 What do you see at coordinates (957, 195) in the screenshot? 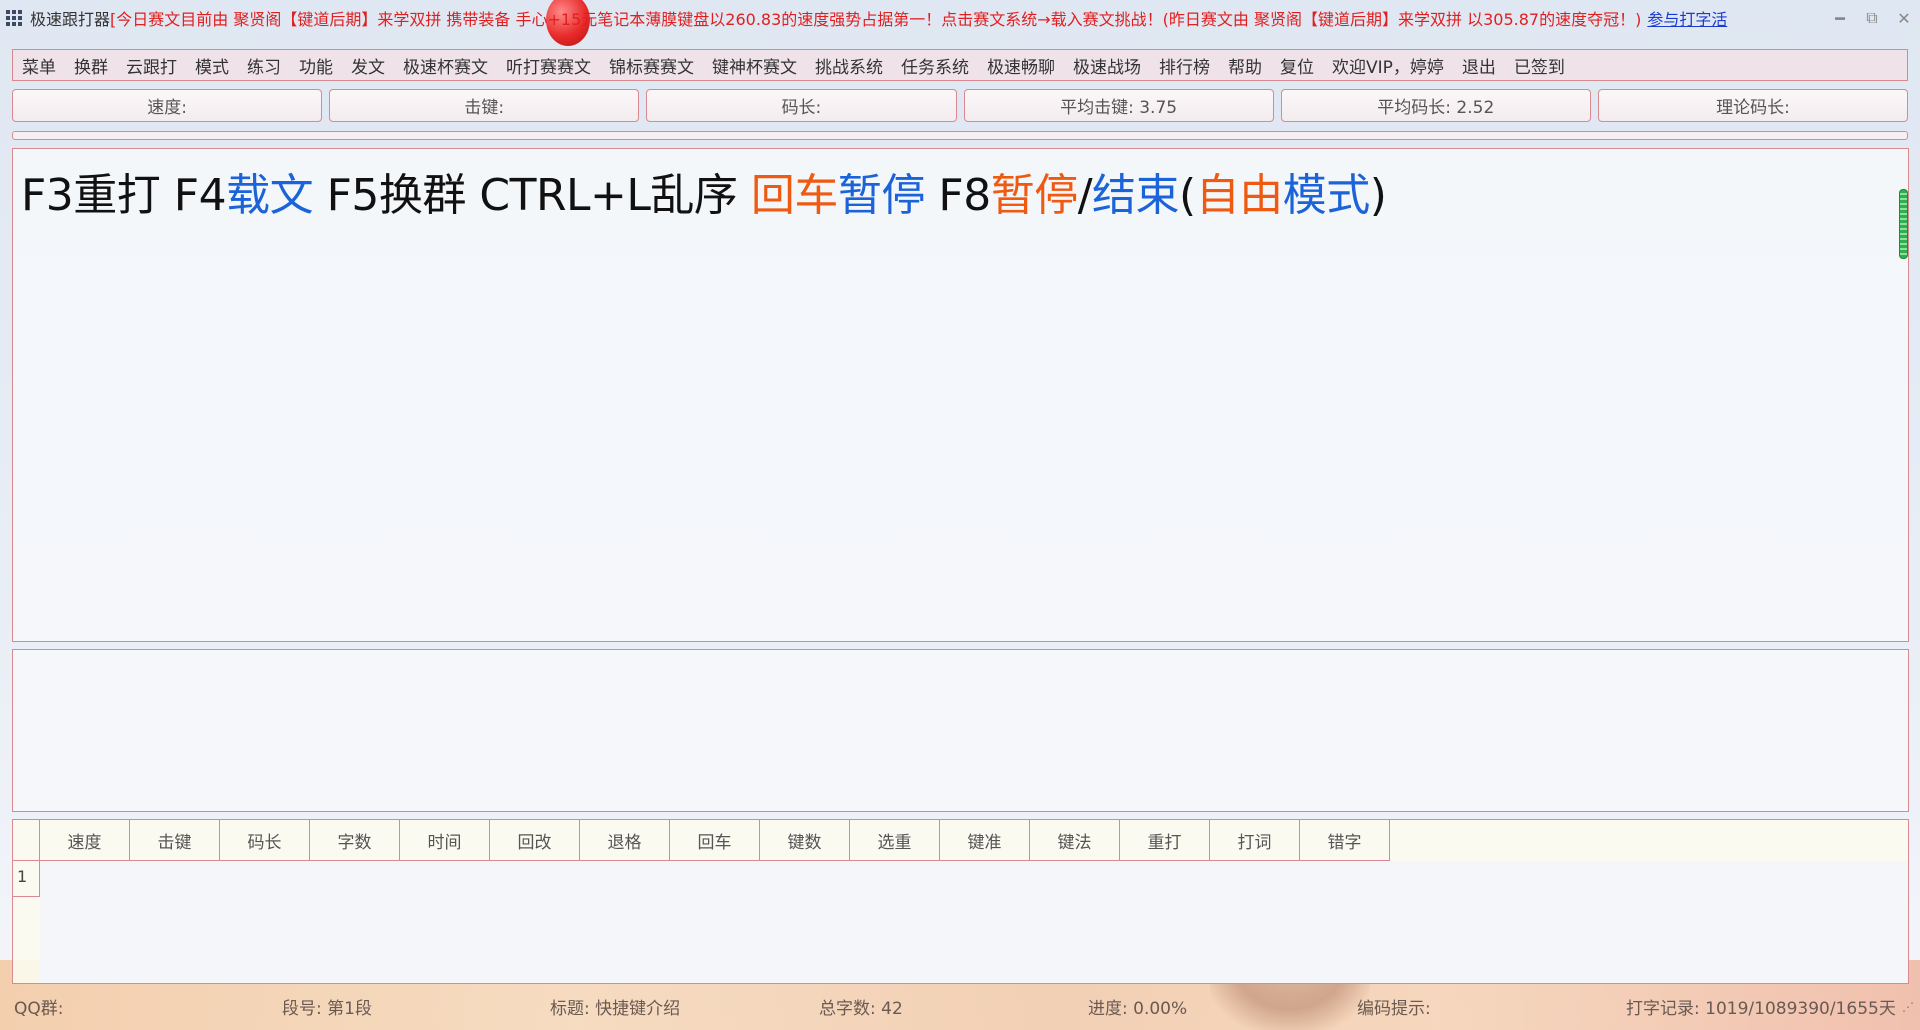
I see `hint-part: F8` at bounding box center [957, 195].